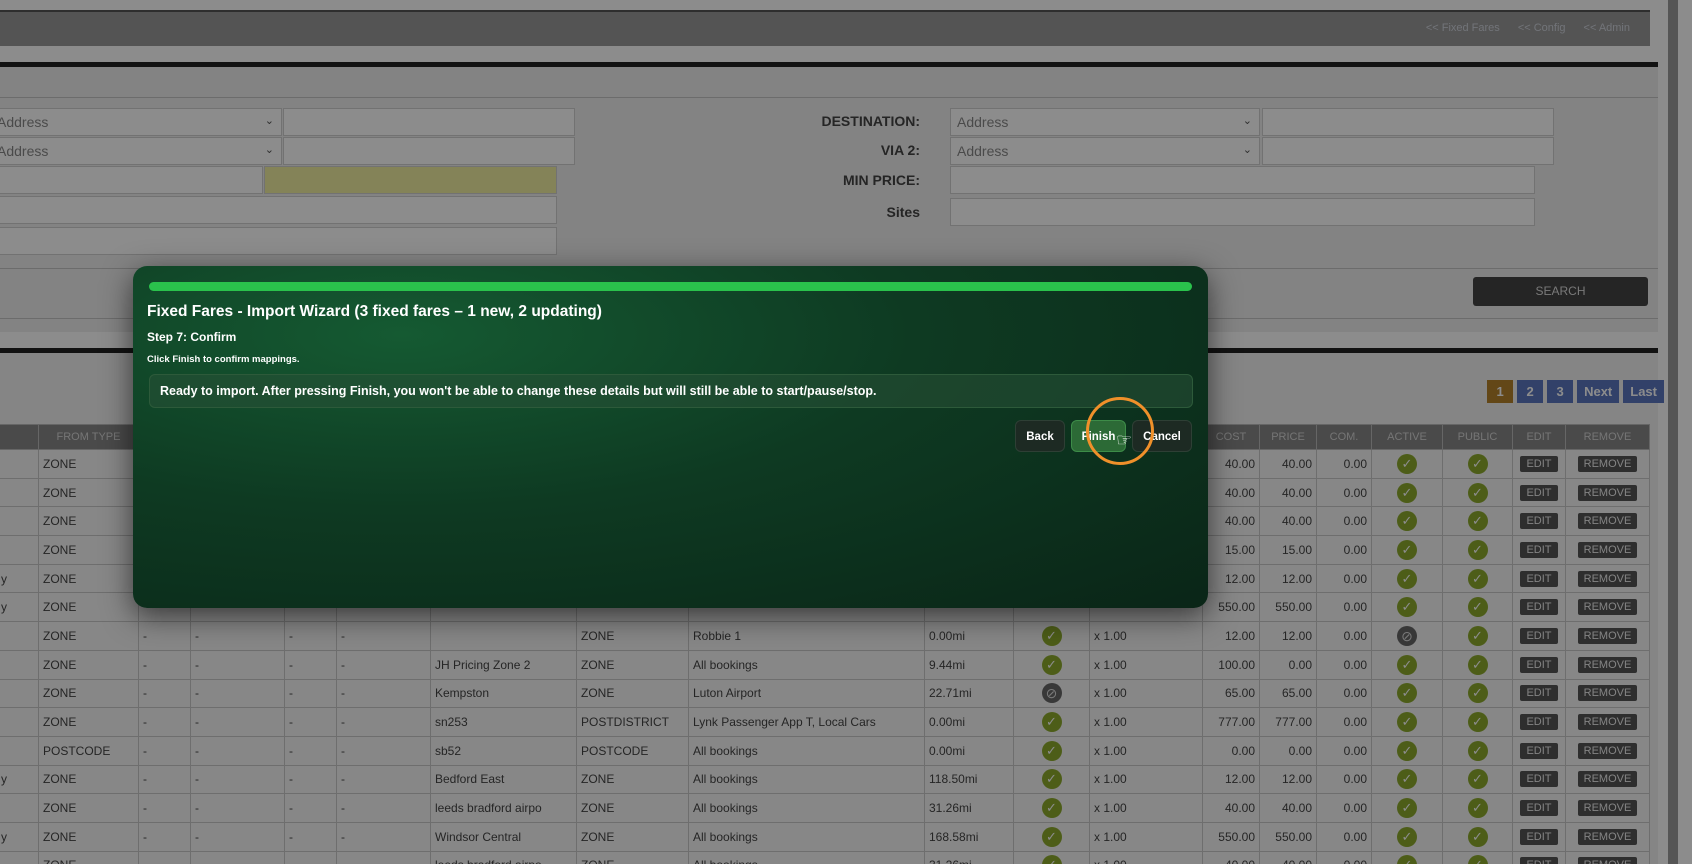 Image resolution: width=1692 pixels, height=864 pixels. Describe the element at coordinates (1124, 440) in the screenshot. I see `hand-pointer-icon: ☞` at that location.